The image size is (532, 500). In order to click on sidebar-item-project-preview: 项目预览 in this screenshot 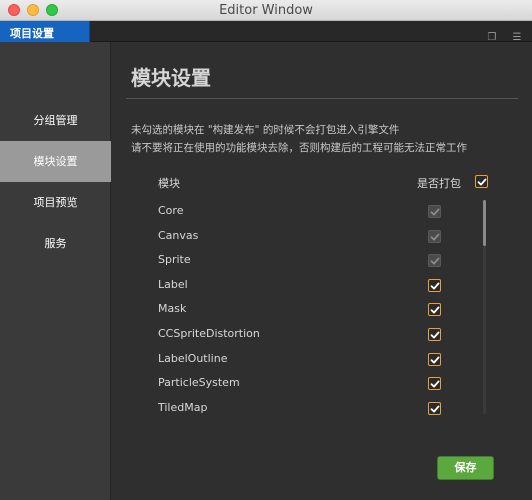, I will do `click(55, 202)`.